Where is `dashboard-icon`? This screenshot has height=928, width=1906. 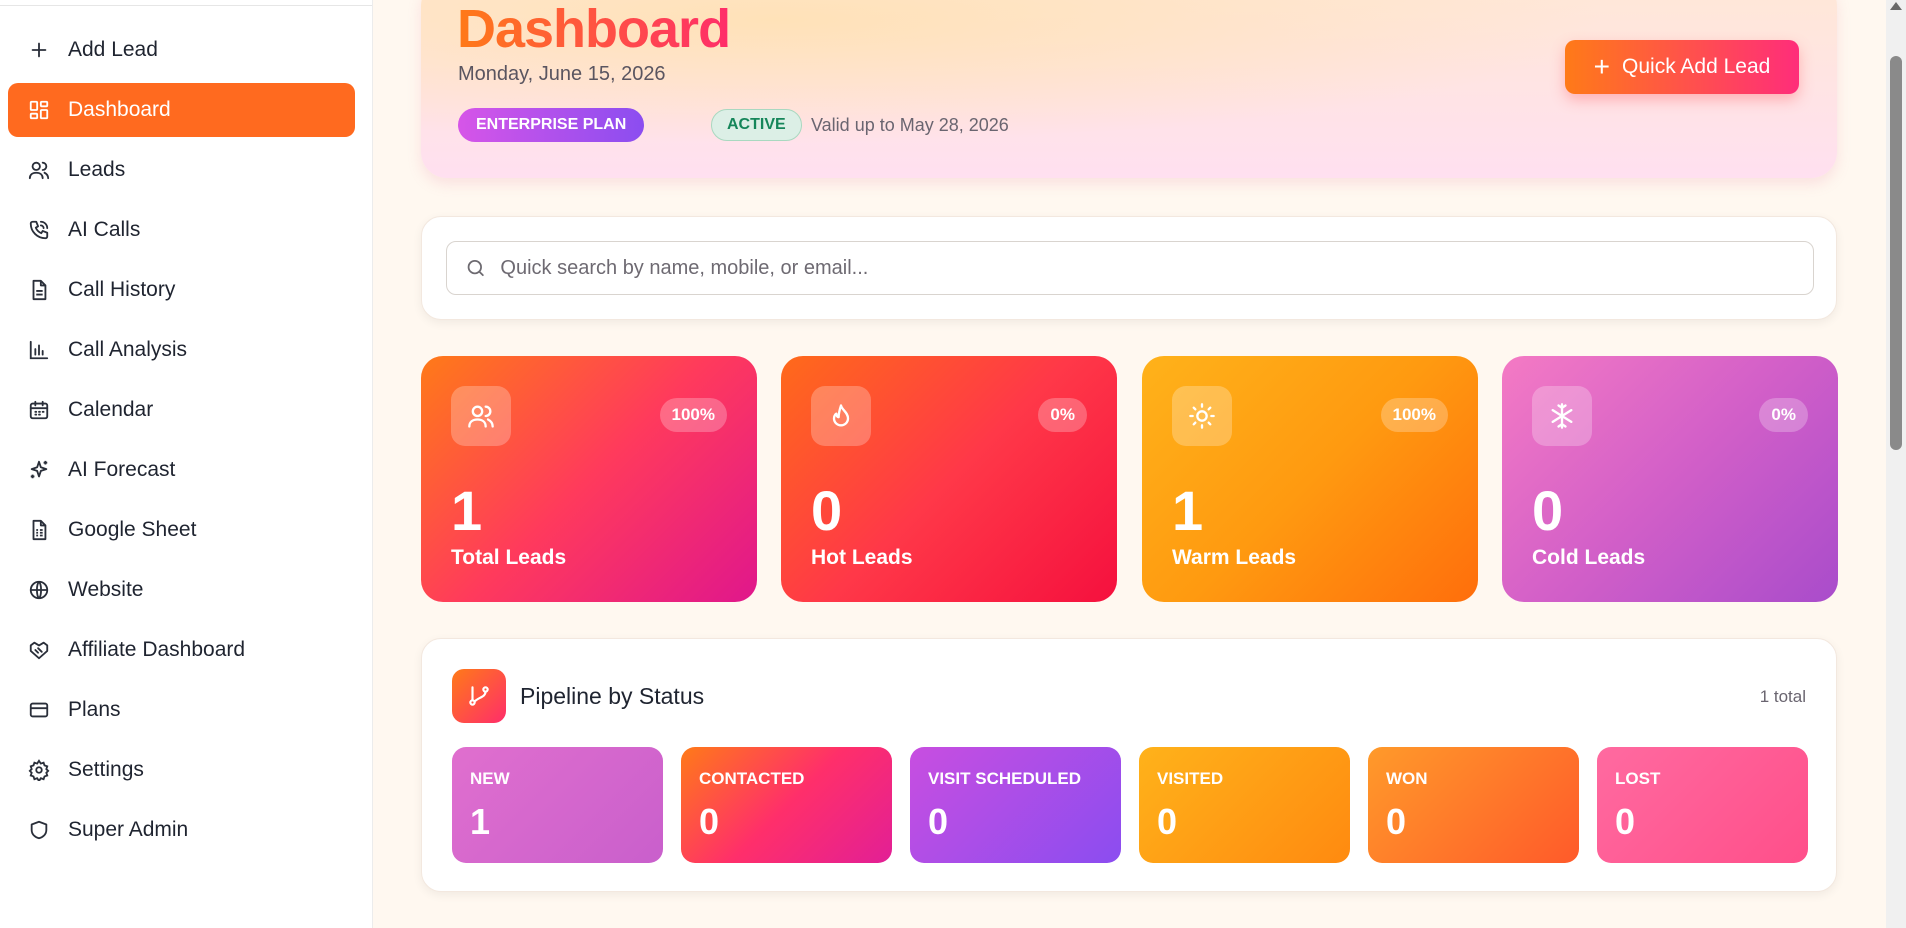 dashboard-icon is located at coordinates (39, 110).